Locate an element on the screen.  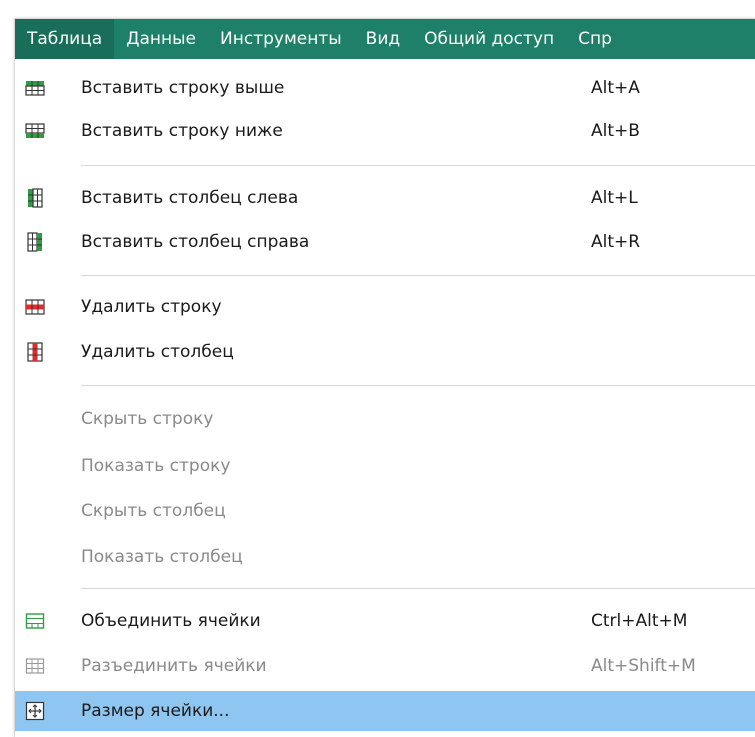
menu-item-shortcut: Alt+R is located at coordinates (616, 242).